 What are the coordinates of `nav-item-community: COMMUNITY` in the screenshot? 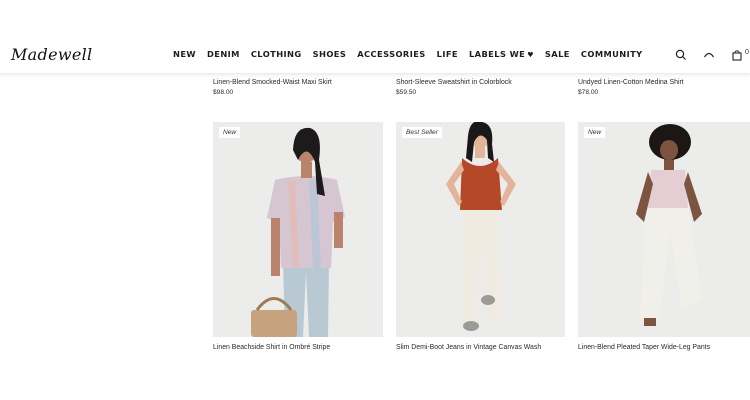 It's located at (612, 54).